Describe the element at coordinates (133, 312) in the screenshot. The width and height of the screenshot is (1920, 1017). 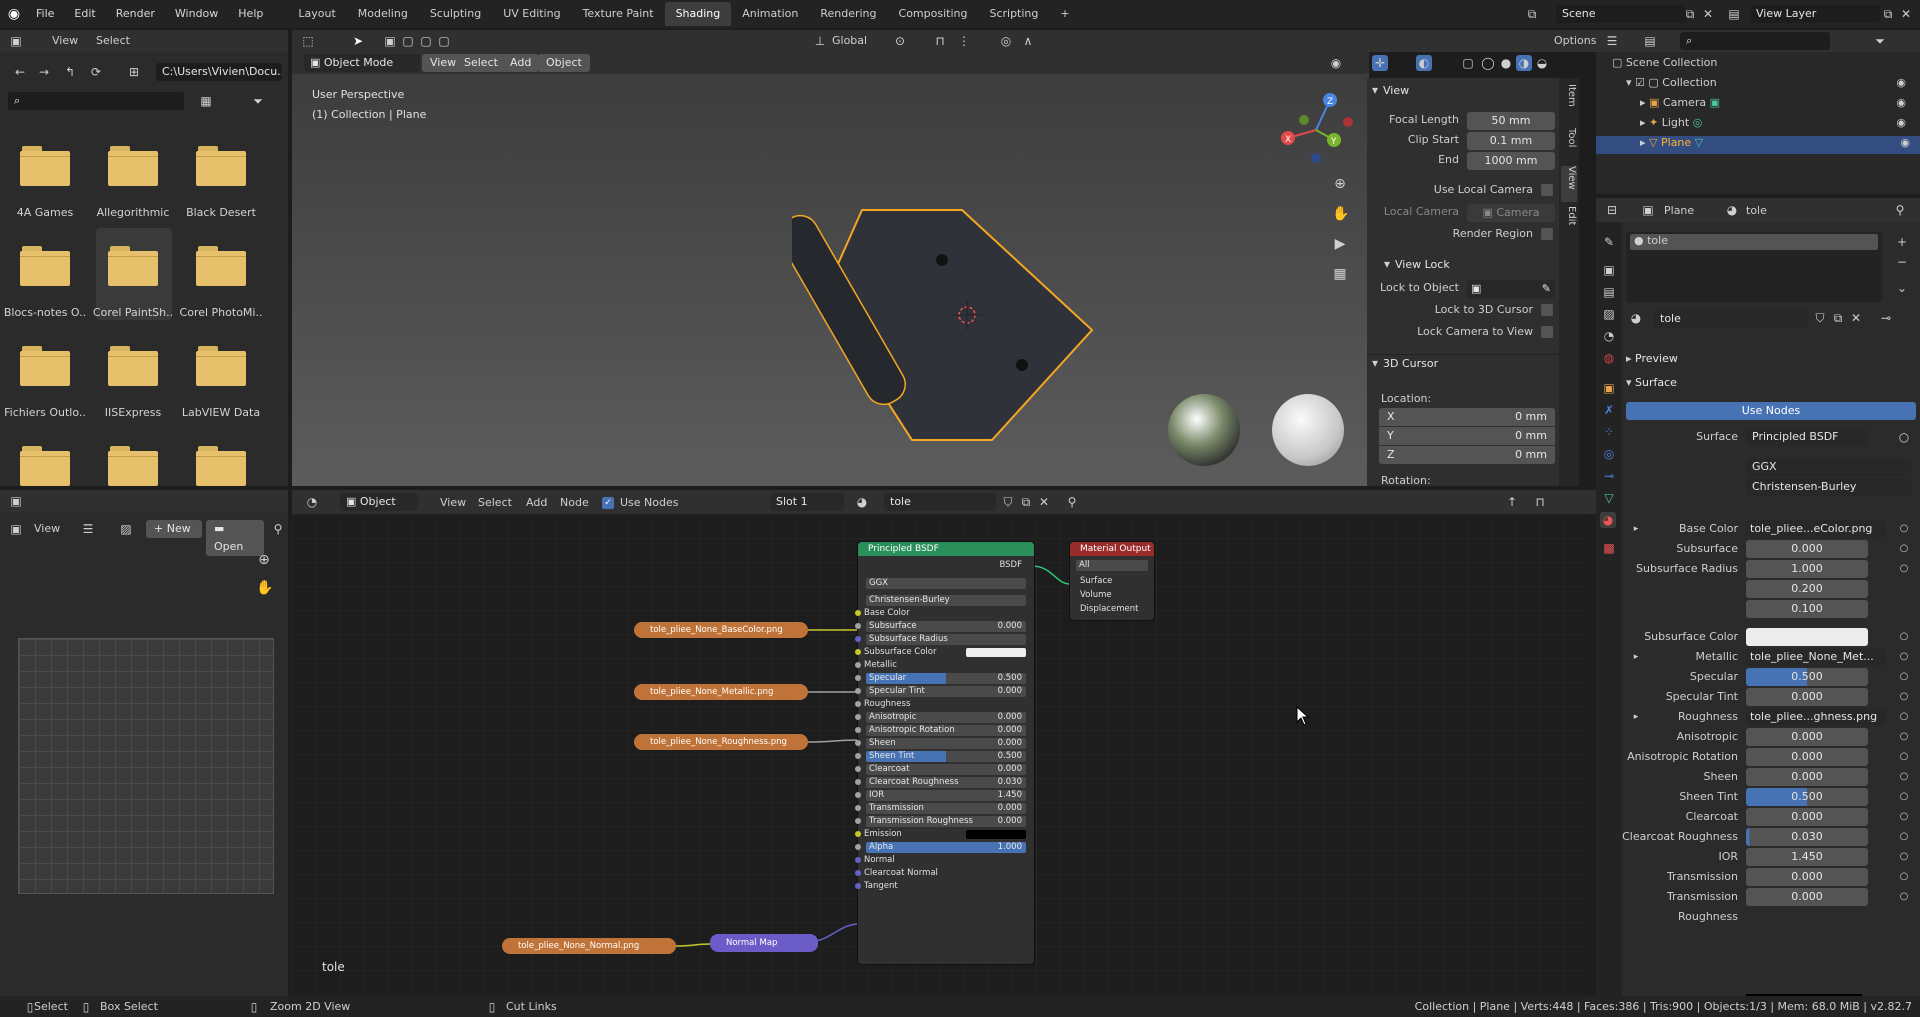
I see `folder-label: Corel PaintSh..` at that location.